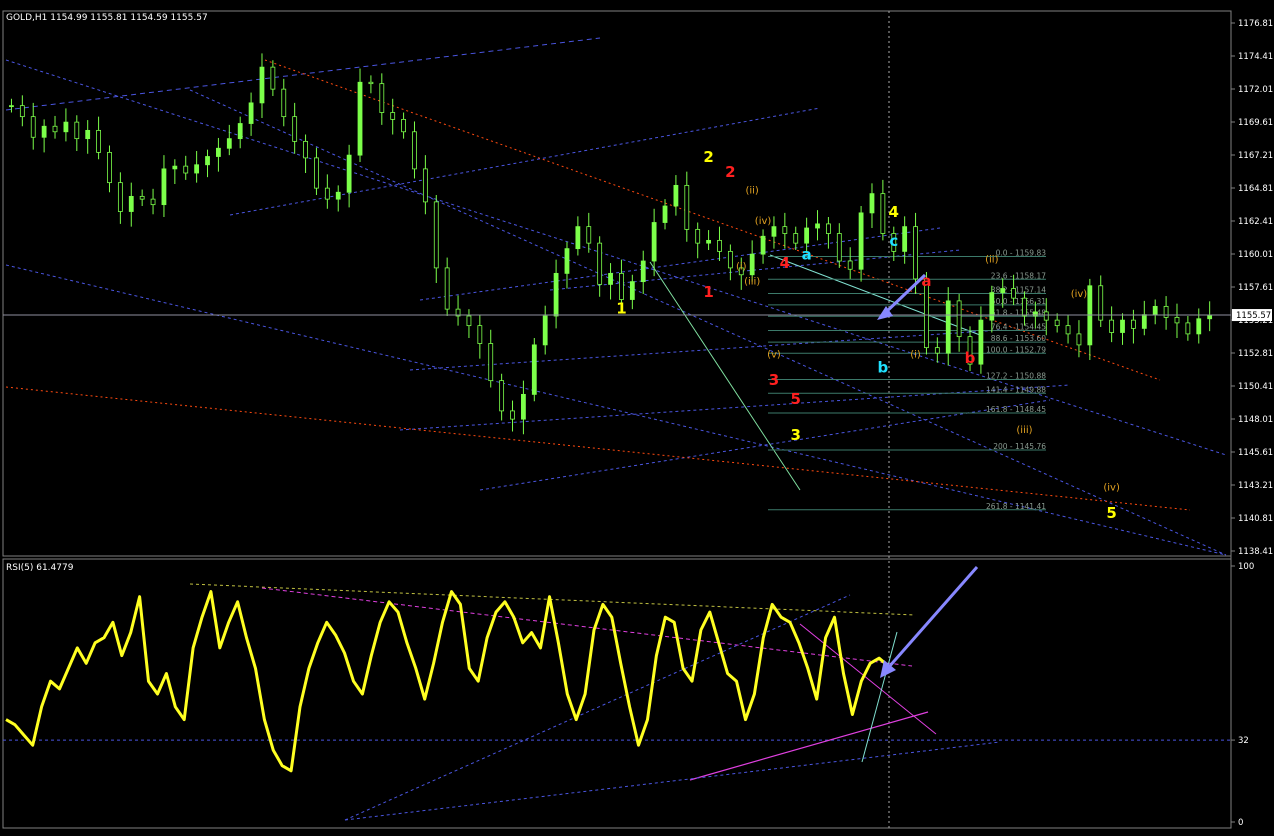 The image size is (1274, 836). I want to click on rsi-tick-label: 0, so click(1240, 823).